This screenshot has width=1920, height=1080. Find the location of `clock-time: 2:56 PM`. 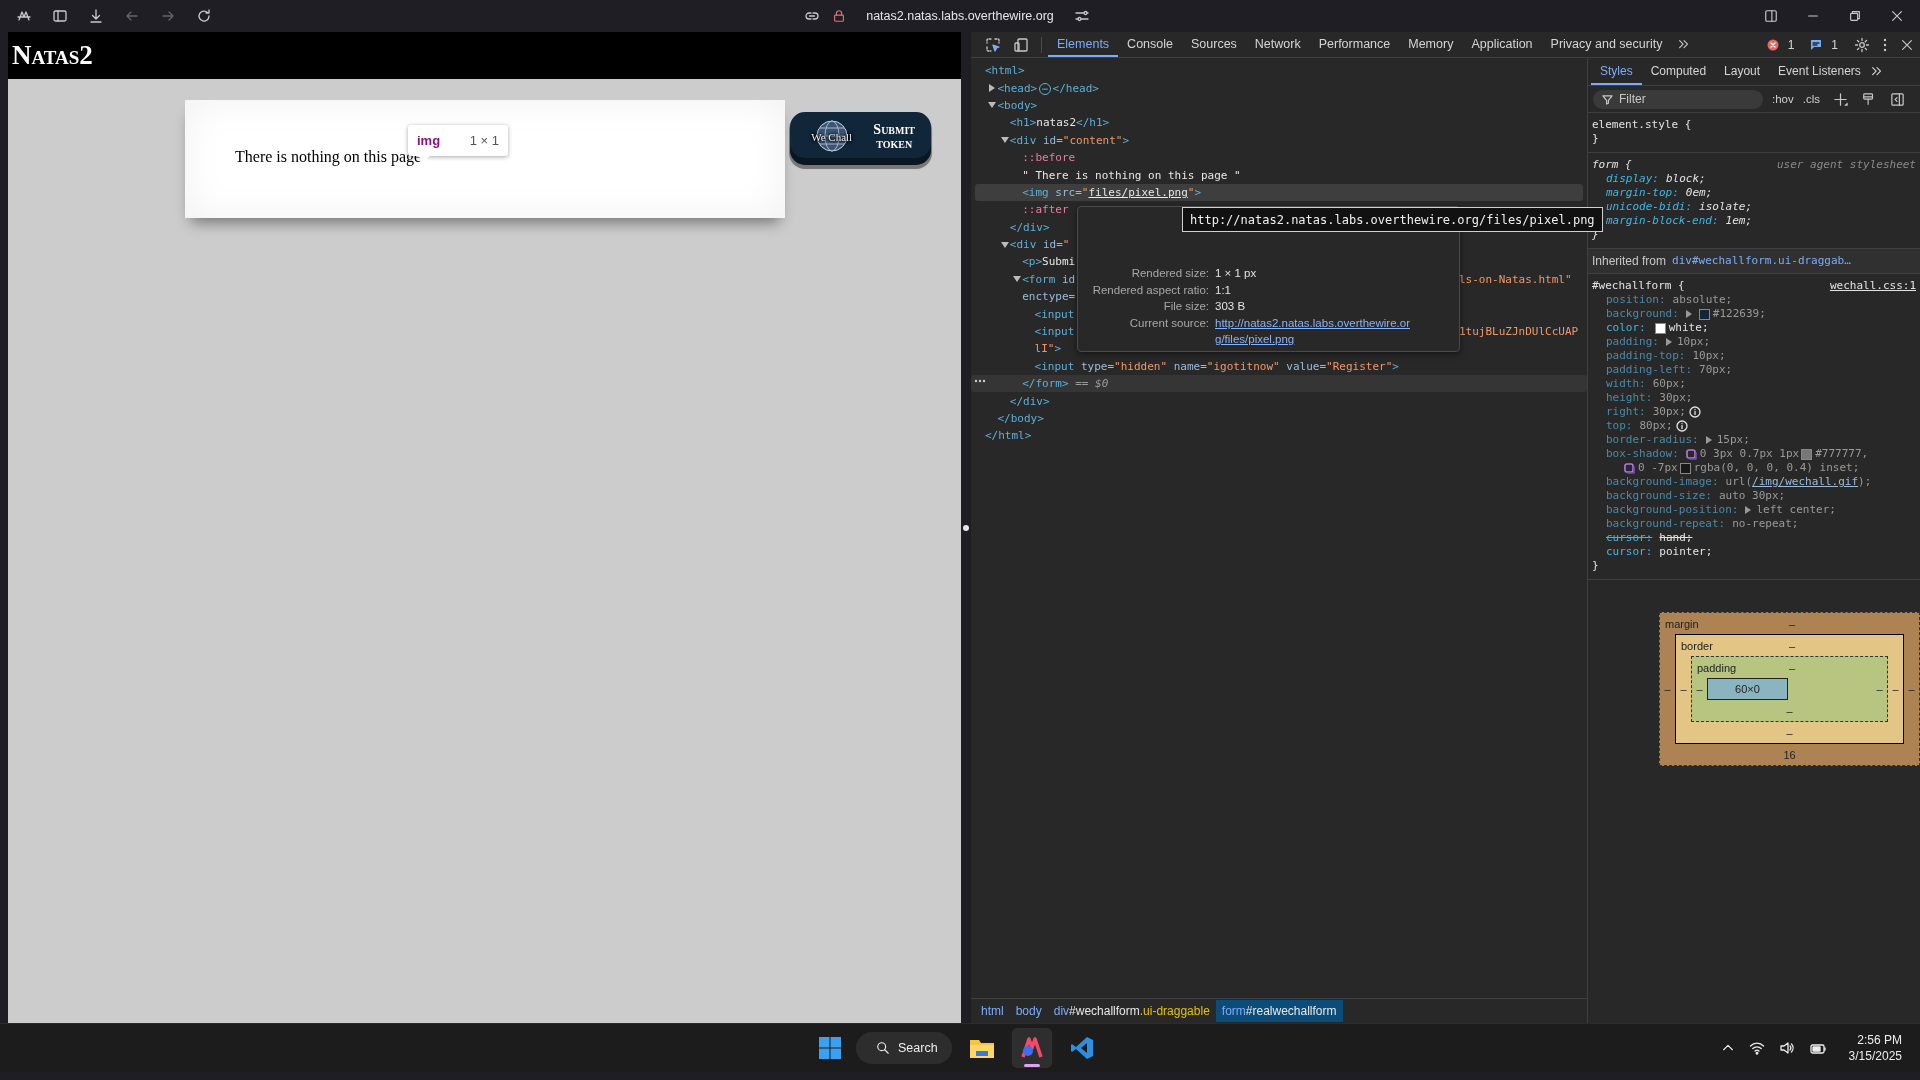

clock-time: 2:56 PM is located at coordinates (1879, 1040).